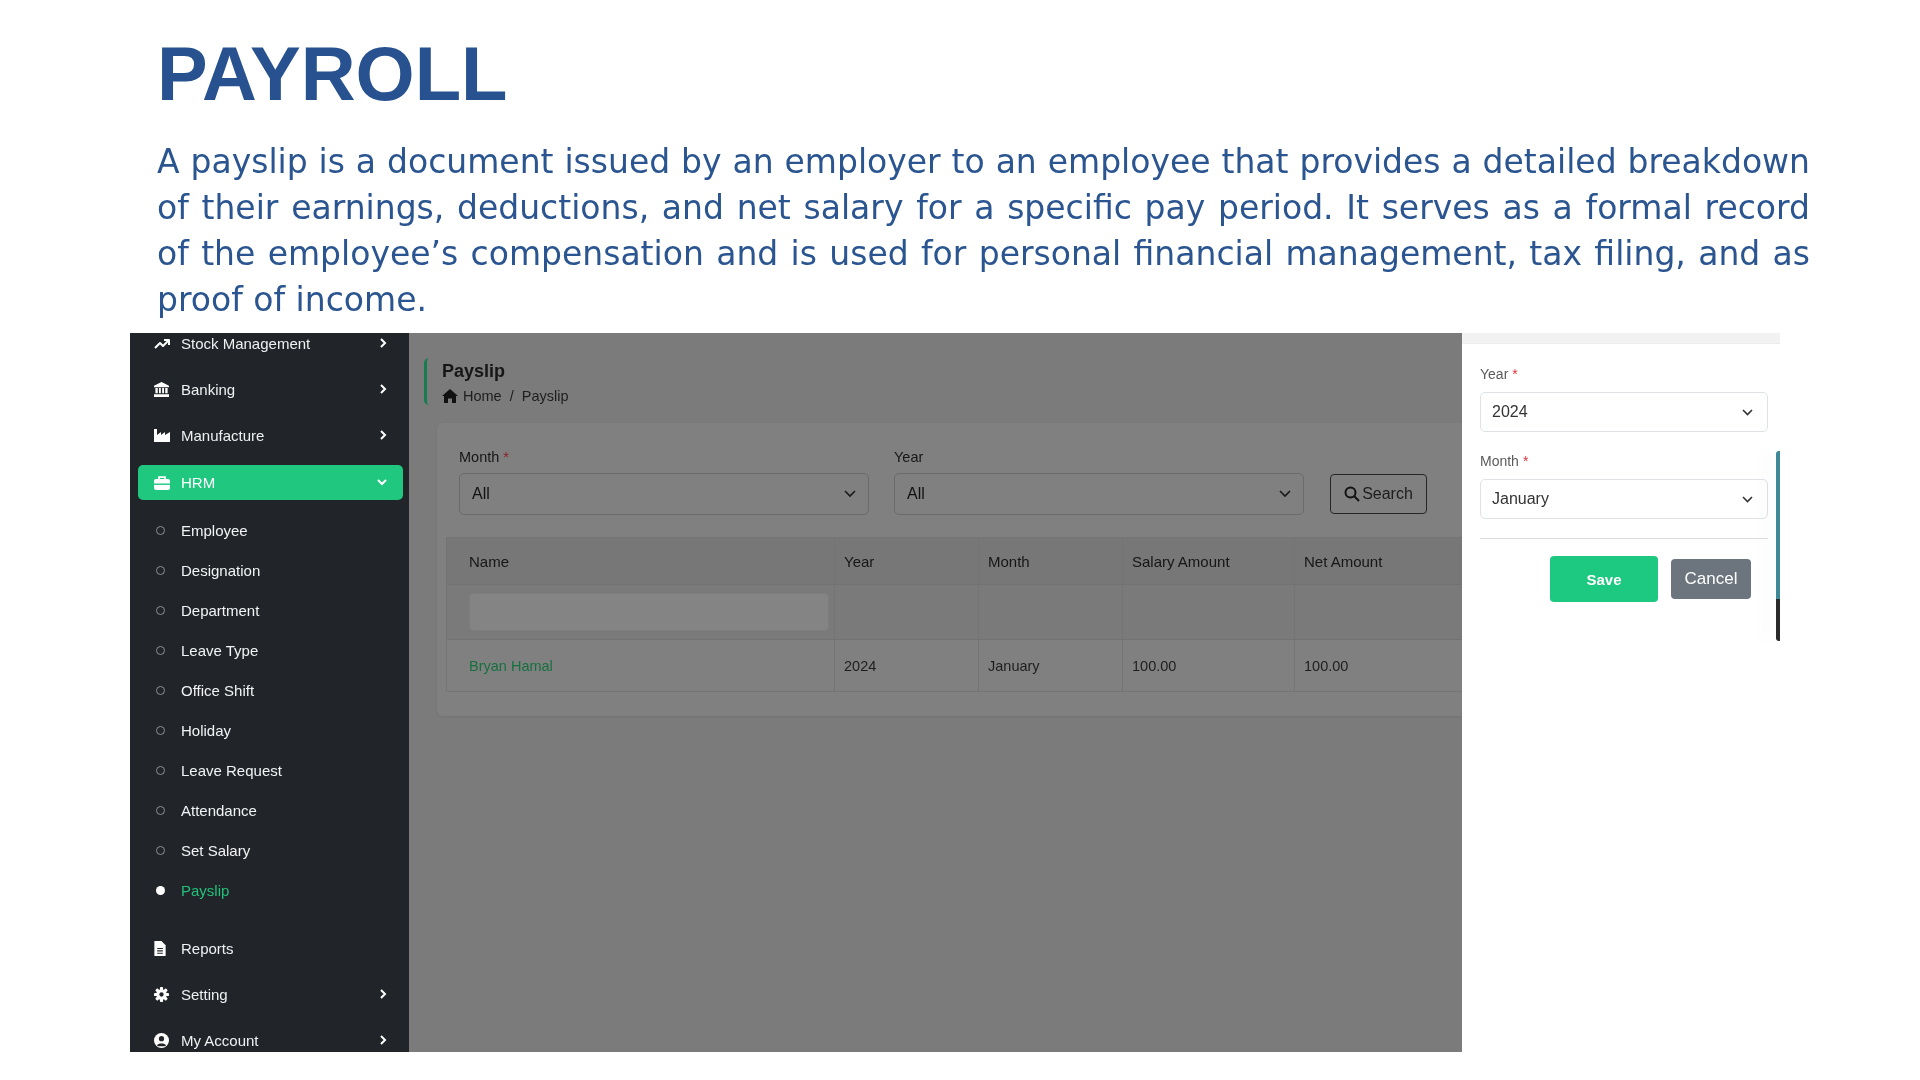  I want to click on filled-dot-icon, so click(160, 890).